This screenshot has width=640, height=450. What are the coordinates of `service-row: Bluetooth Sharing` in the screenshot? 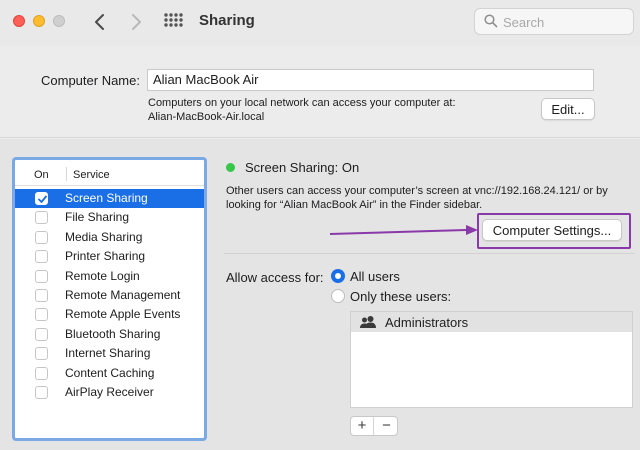 It's located at (109, 334).